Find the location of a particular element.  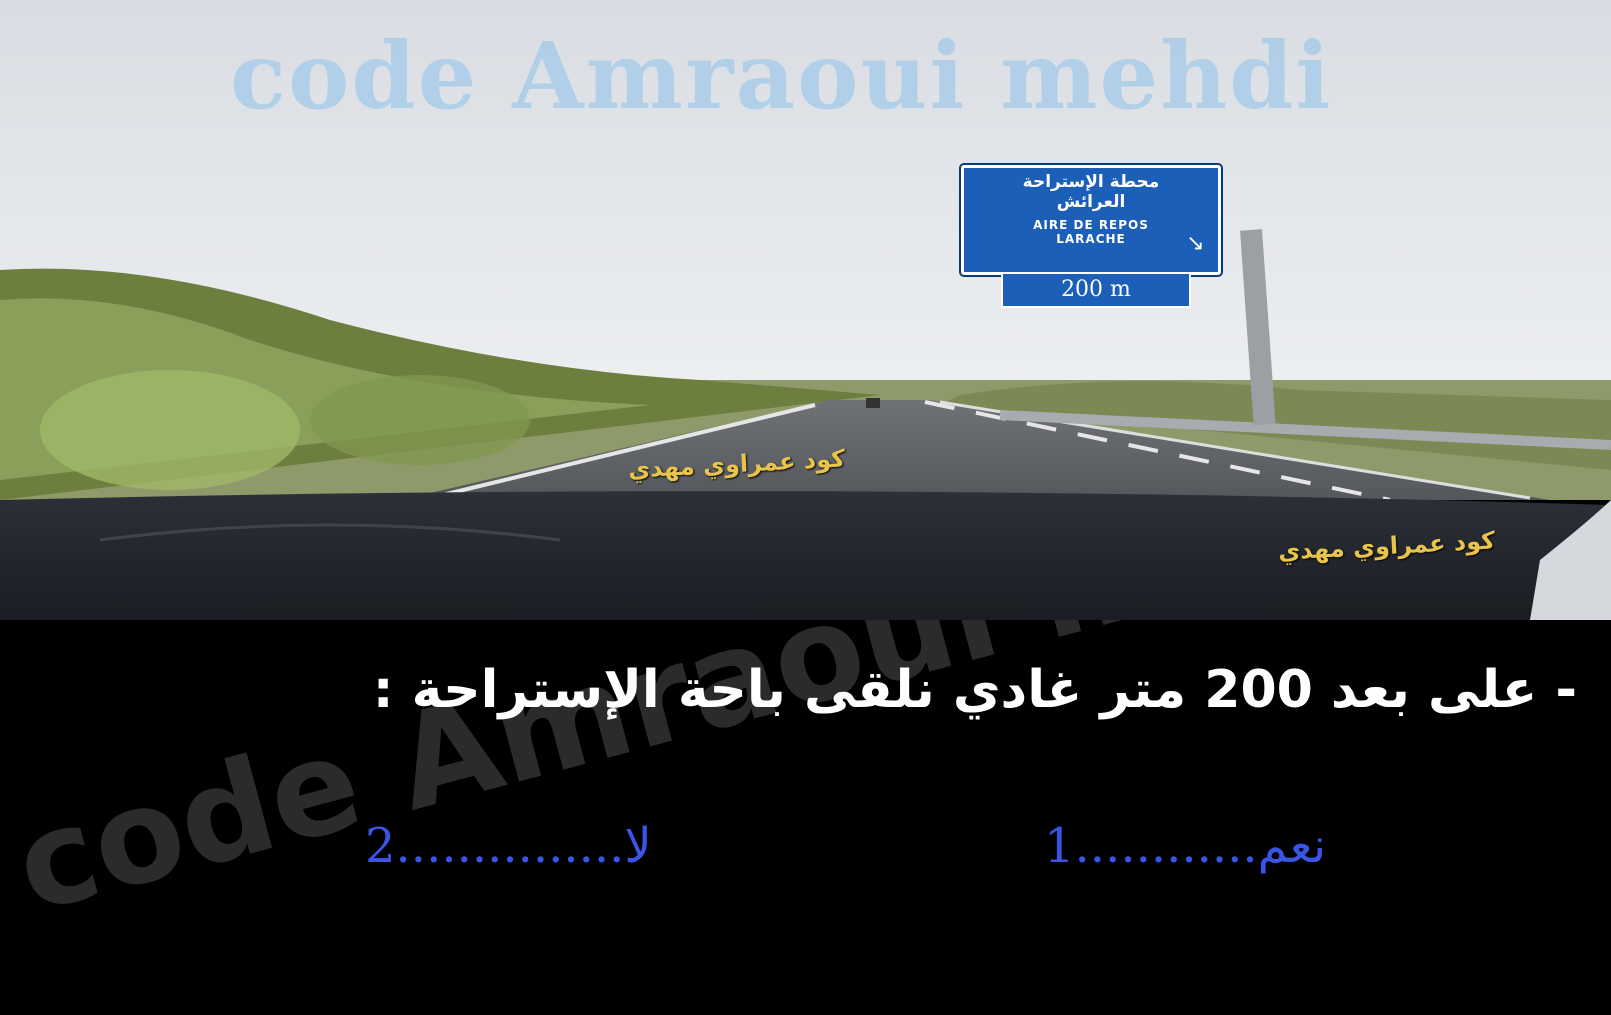

sign-arabic-line2: العرائش is located at coordinates (1091, 202).